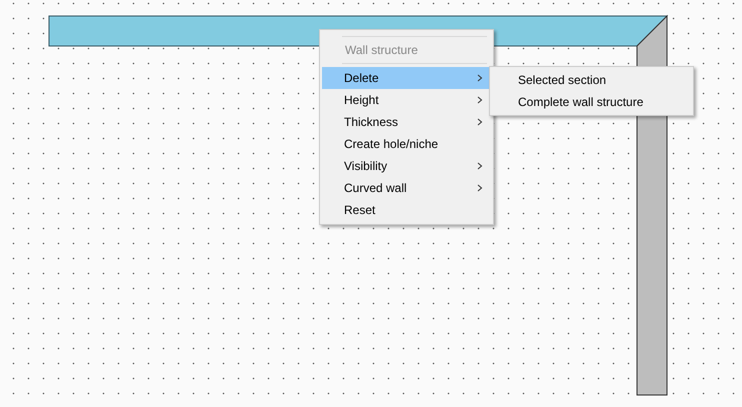  What do you see at coordinates (406, 144) in the screenshot?
I see `menu-item: Create hole/niche` at bounding box center [406, 144].